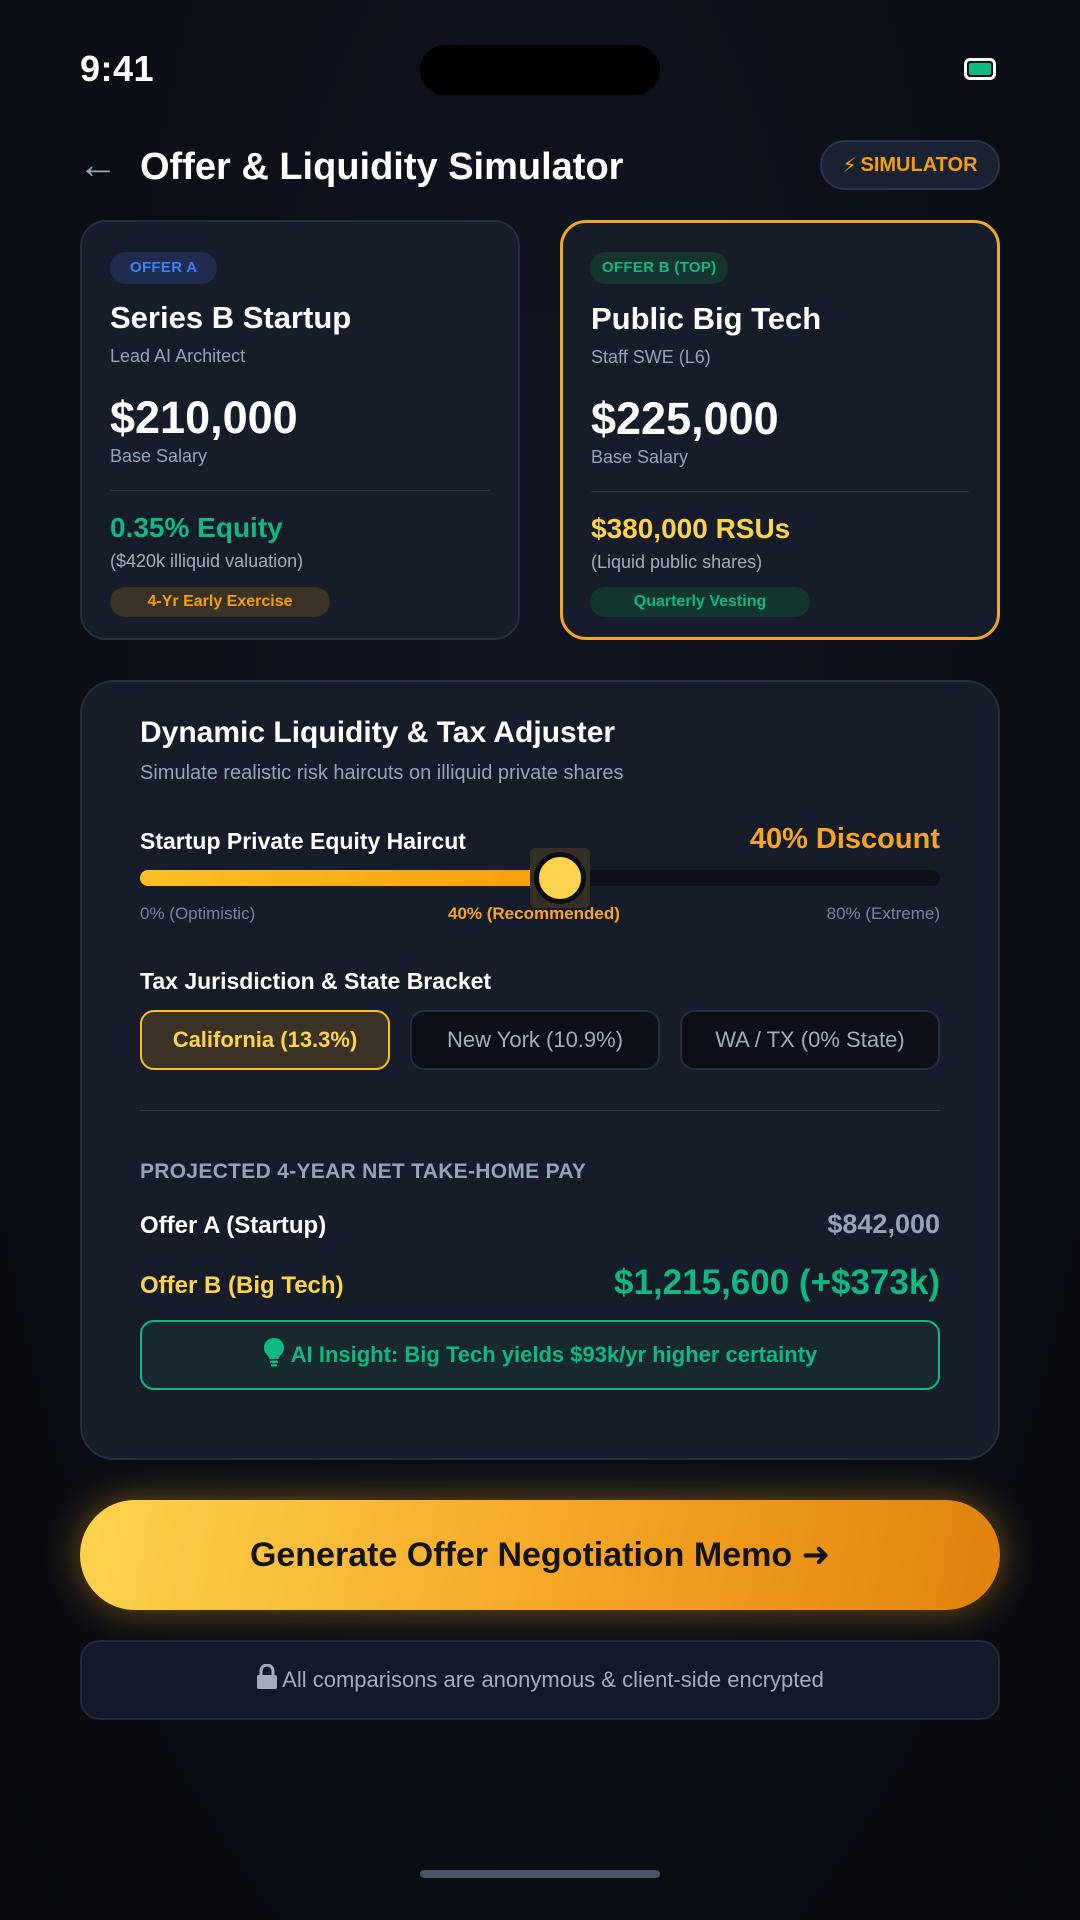 This screenshot has width=1080, height=1920. What do you see at coordinates (267, 1679) in the screenshot?
I see `lock-icon` at bounding box center [267, 1679].